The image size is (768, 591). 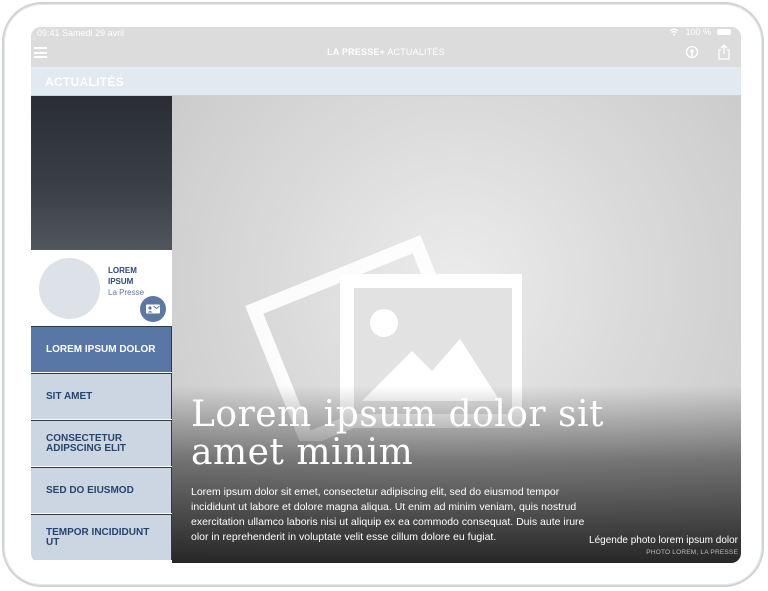 I want to click on sidebar-item-tempor: TEMPOR INCIDIDUNT UT, so click(x=101, y=537).